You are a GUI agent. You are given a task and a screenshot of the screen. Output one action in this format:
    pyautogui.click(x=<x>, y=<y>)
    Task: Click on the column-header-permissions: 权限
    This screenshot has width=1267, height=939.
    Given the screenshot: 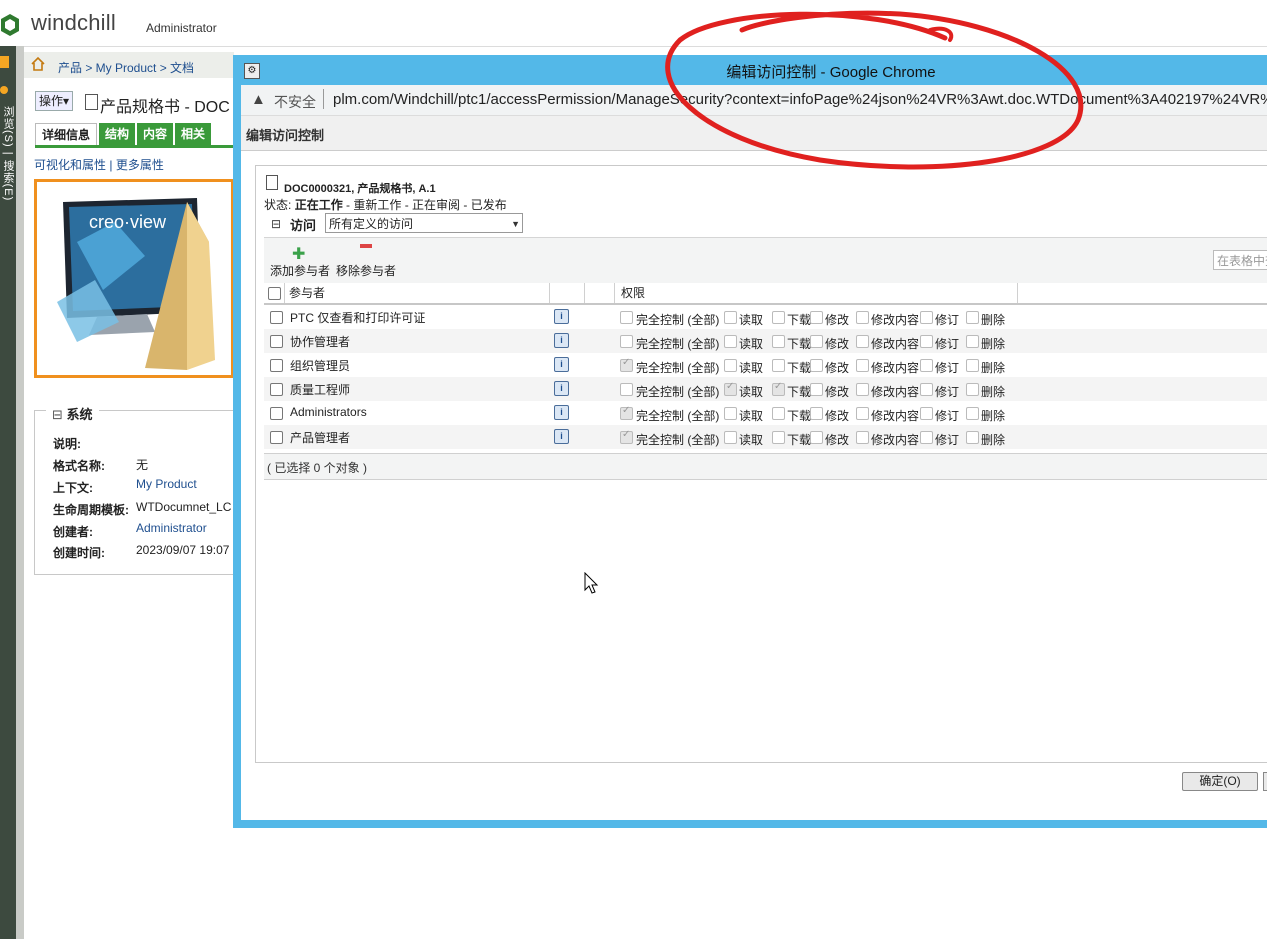 What is the action you would take?
    pyautogui.click(x=633, y=293)
    